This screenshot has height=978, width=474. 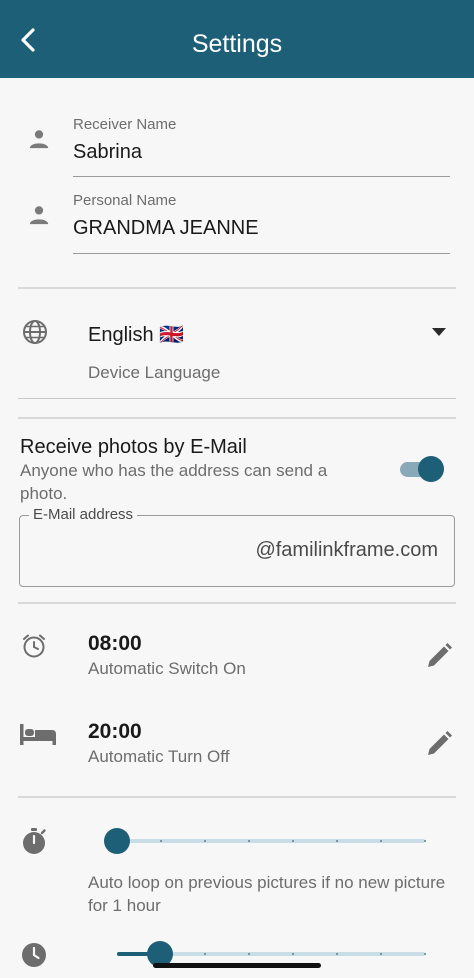 I want to click on clock-icon, so click(x=34, y=955).